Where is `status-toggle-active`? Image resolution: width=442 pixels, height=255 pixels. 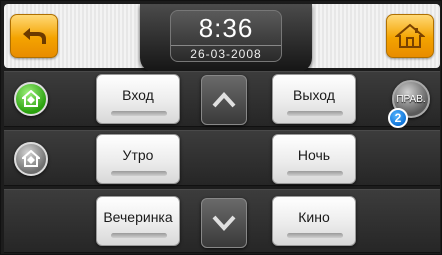
status-toggle-active is located at coordinates (31, 99).